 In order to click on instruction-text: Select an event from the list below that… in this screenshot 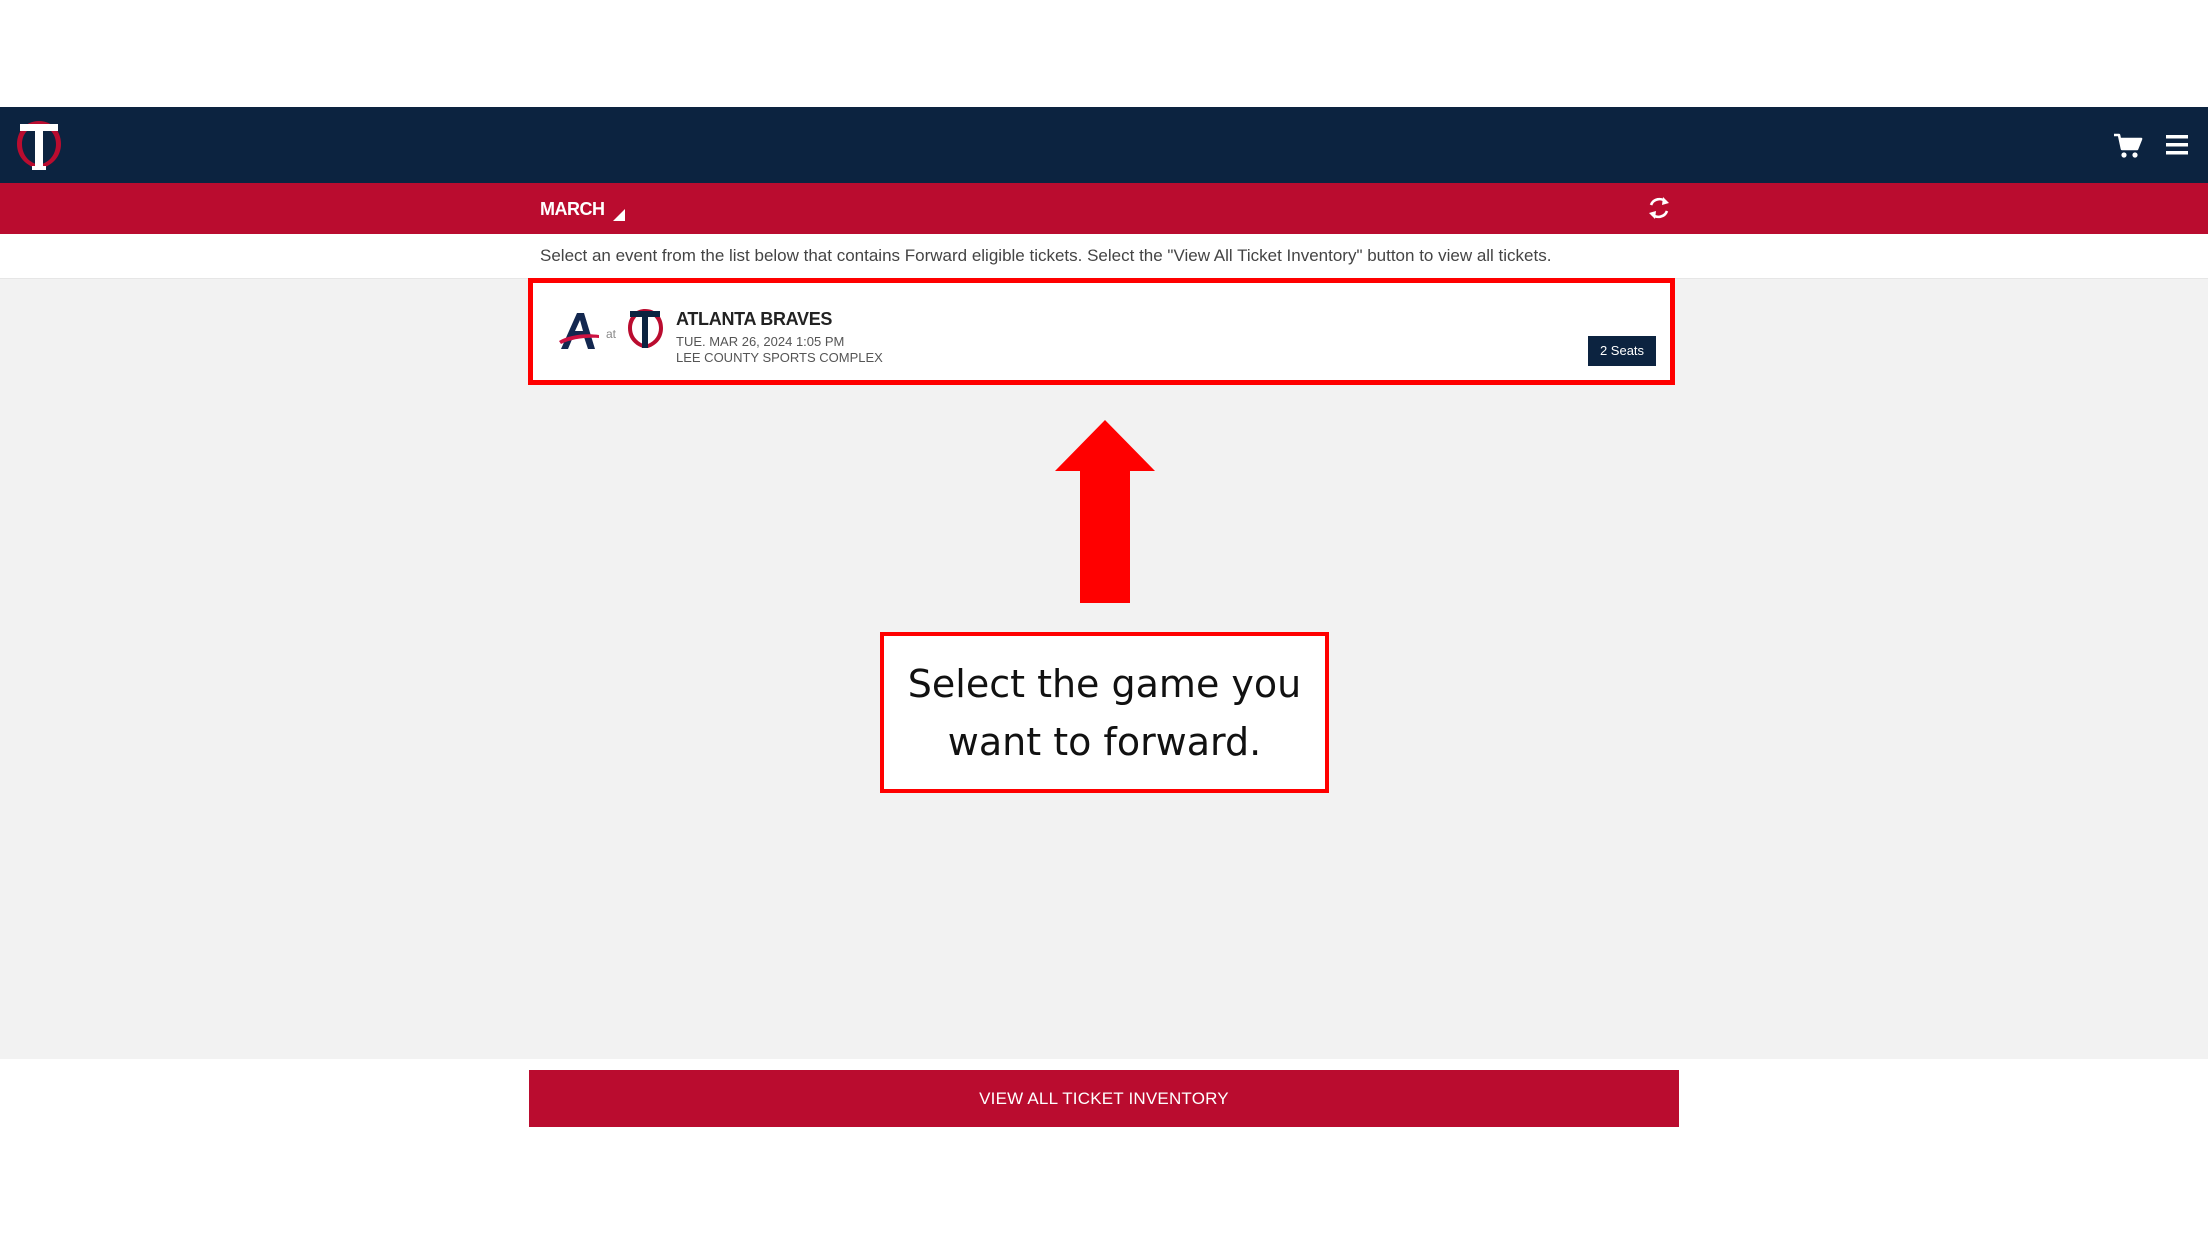, I will do `click(1046, 255)`.